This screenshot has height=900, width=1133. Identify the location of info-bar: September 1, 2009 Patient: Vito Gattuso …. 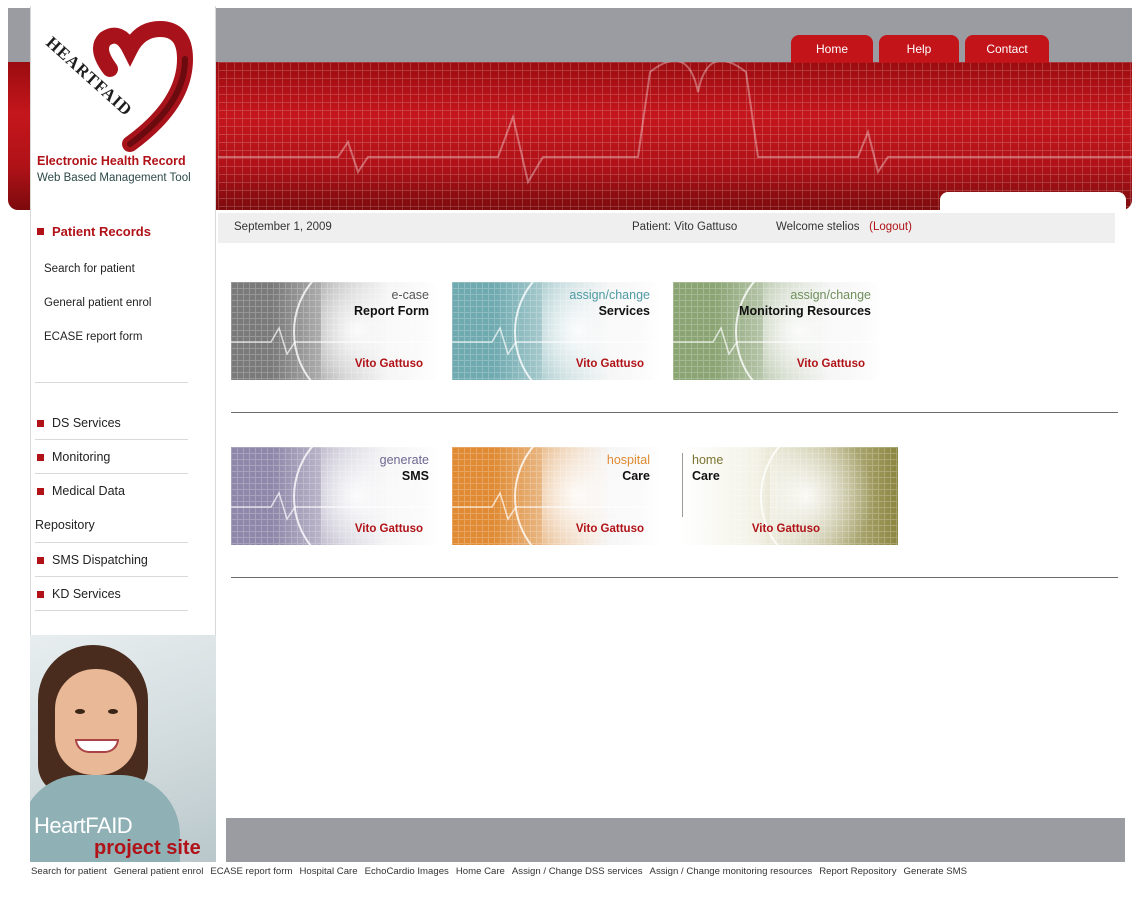
(666, 228).